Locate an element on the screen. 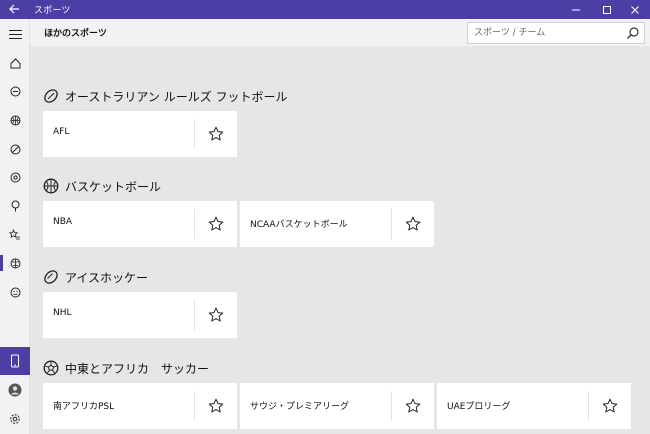  settings-icon is located at coordinates (15, 419).